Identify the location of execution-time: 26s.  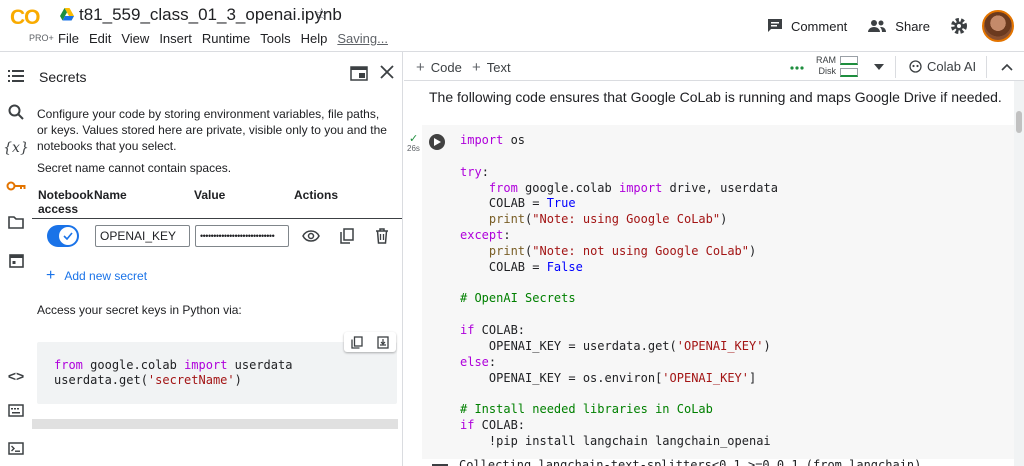
(413, 148).